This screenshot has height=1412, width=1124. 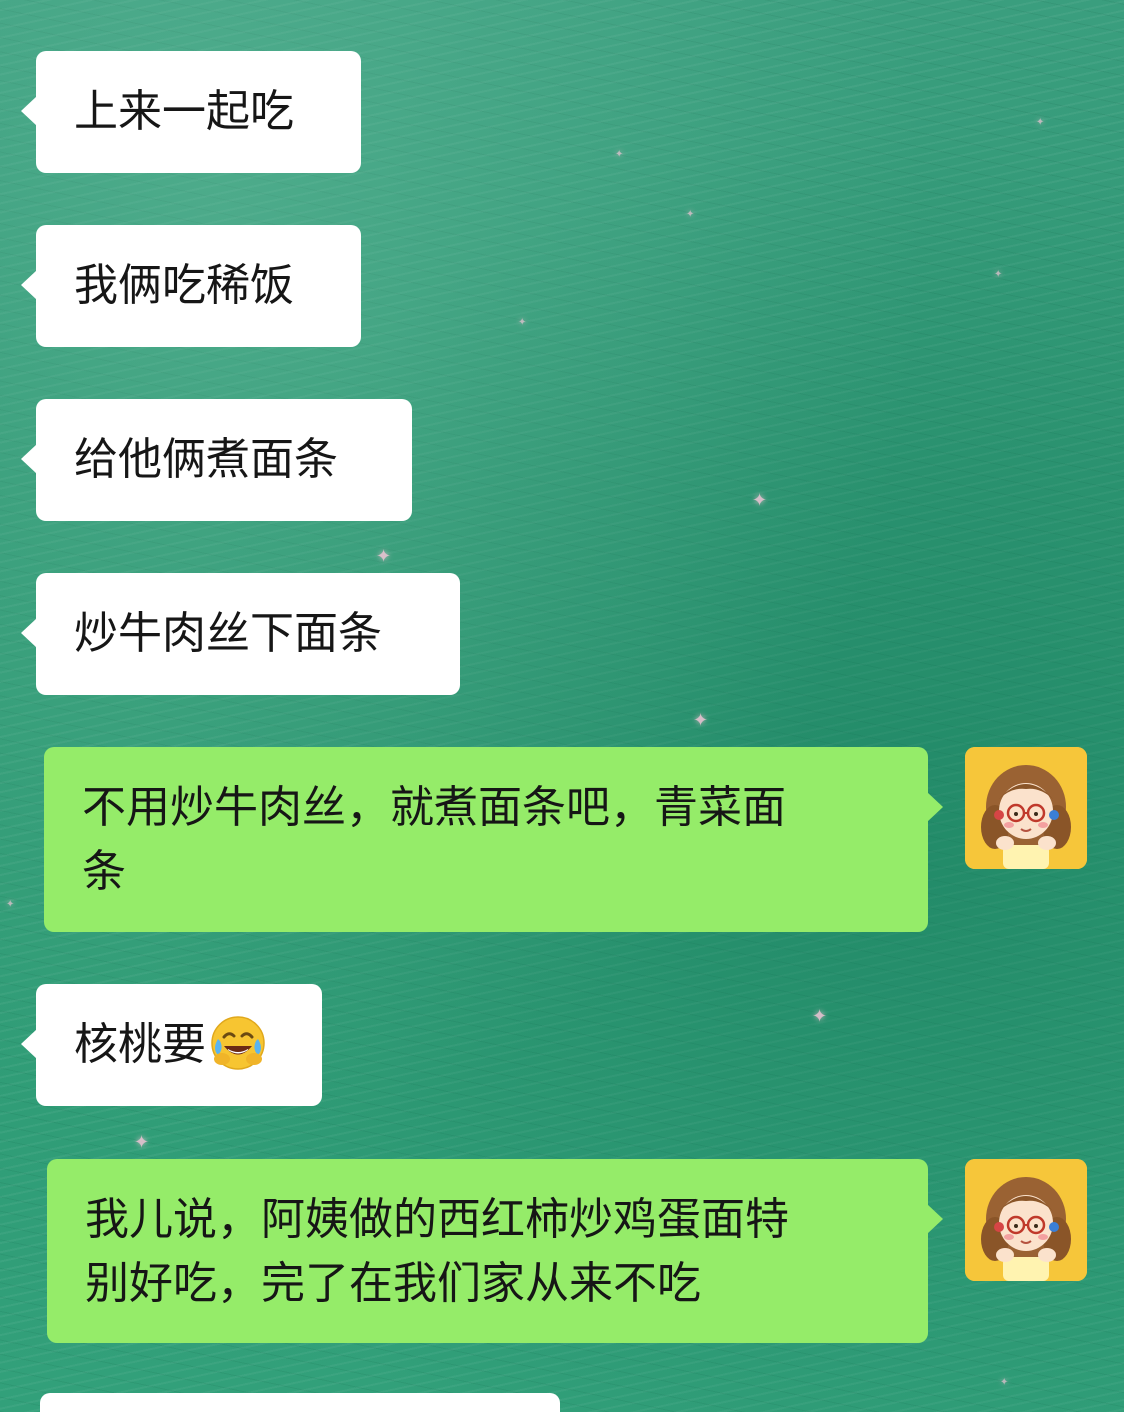 I want to click on face-with-tears-of-joy-icon, so click(x=238, y=1043).